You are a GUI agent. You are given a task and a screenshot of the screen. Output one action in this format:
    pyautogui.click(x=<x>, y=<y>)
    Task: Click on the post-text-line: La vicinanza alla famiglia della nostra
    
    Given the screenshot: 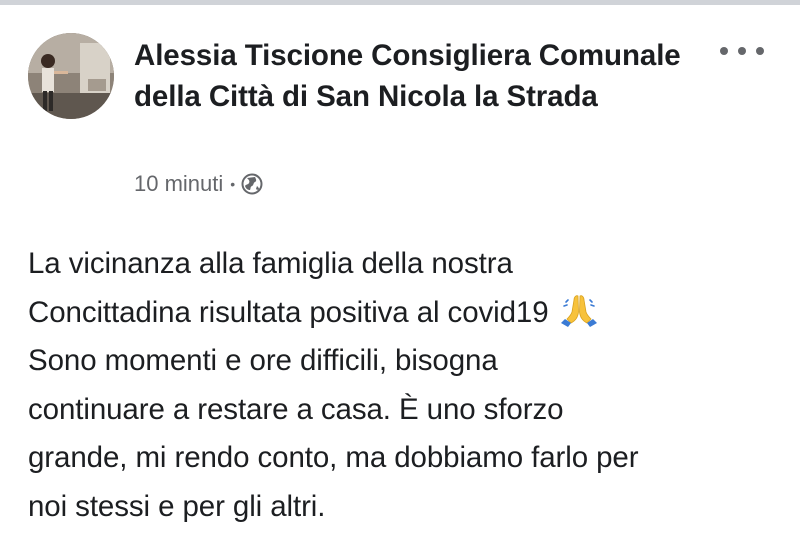 What is the action you would take?
    pyautogui.click(x=270, y=263)
    